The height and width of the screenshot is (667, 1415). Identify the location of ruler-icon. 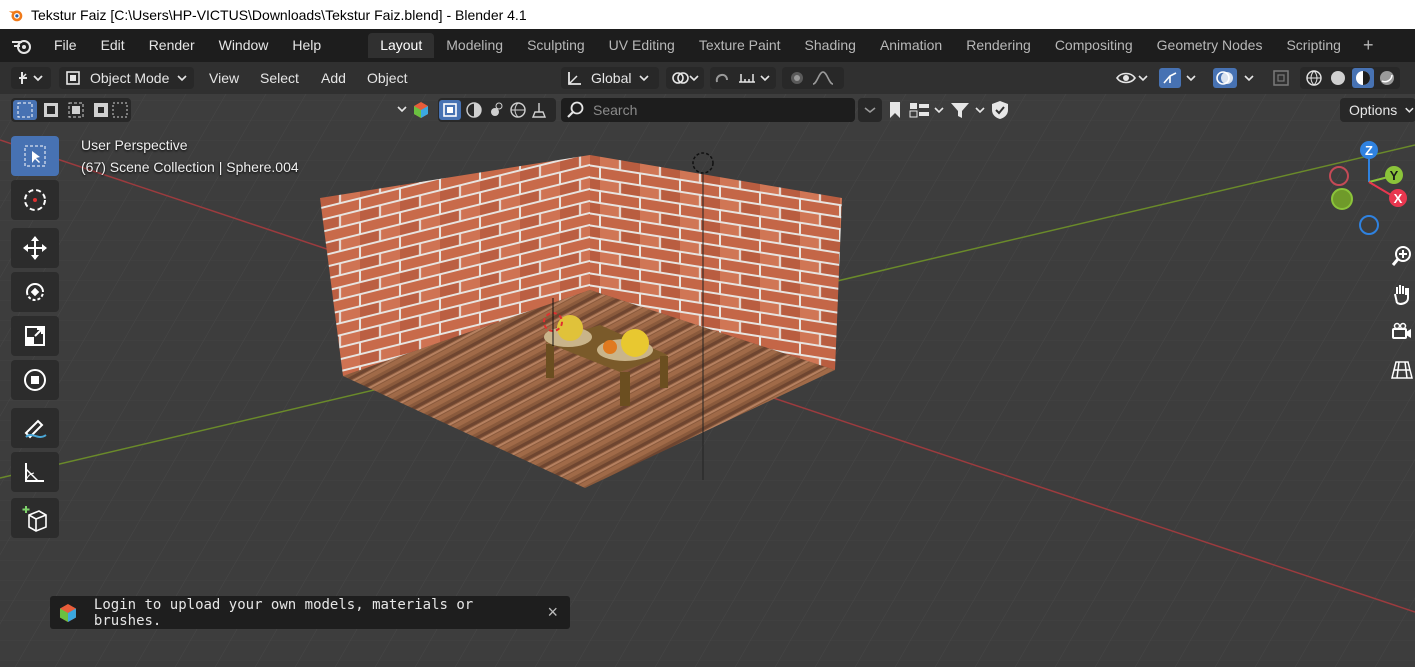
(34, 472).